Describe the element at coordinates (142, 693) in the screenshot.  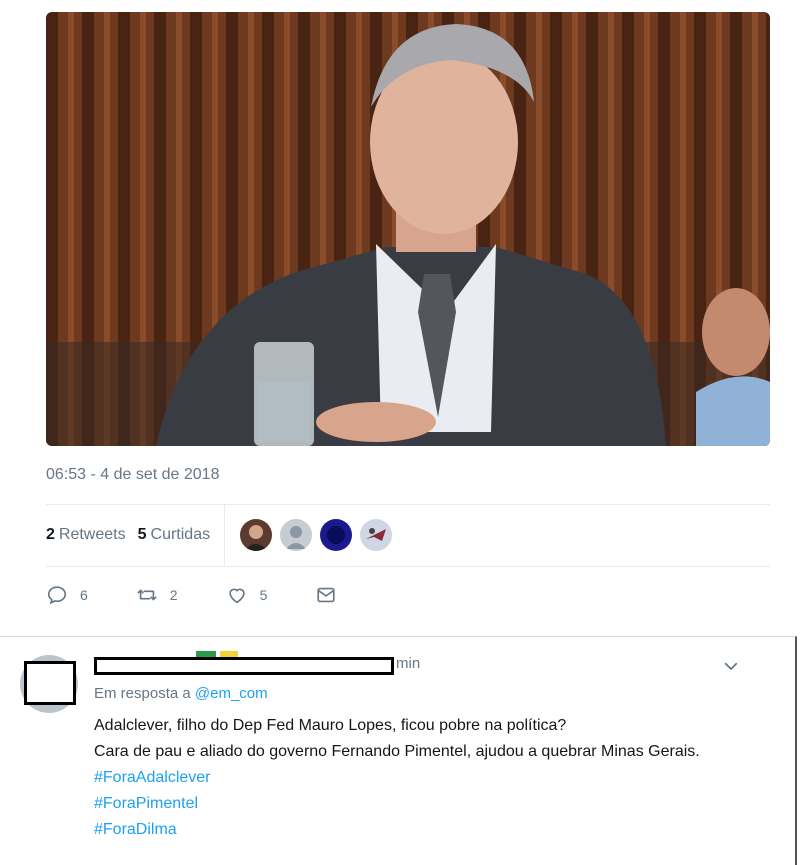
I see `in-reply-prefix: Em resposta a` at that location.